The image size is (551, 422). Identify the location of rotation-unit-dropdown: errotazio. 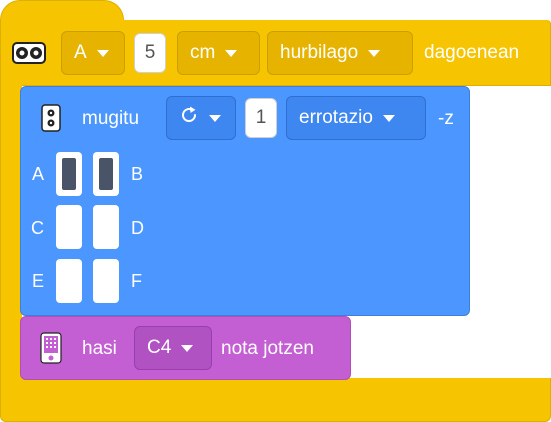
(356, 118).